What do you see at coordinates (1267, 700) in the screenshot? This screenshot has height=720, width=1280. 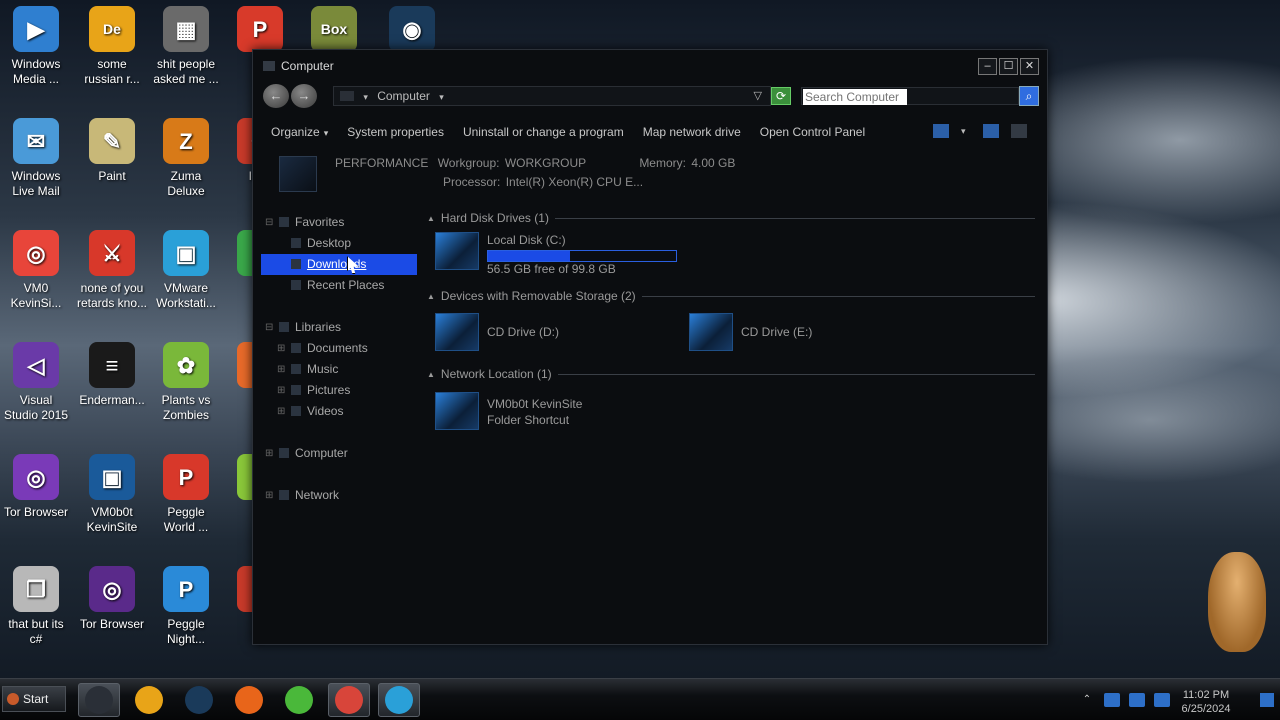 I see `show-desktop-button` at bounding box center [1267, 700].